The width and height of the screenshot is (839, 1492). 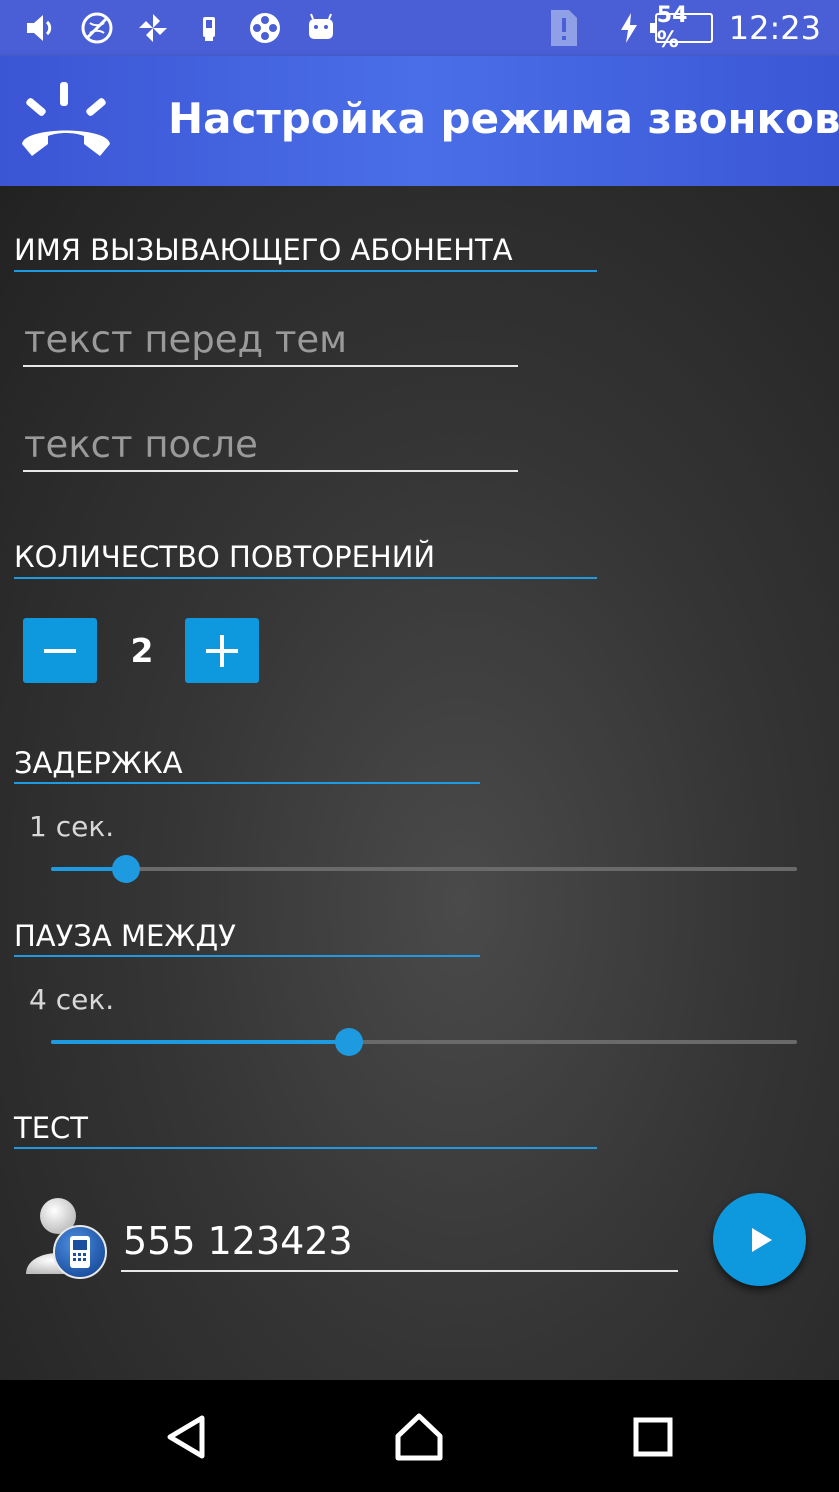 I want to click on decrement-button, so click(x=60, y=650).